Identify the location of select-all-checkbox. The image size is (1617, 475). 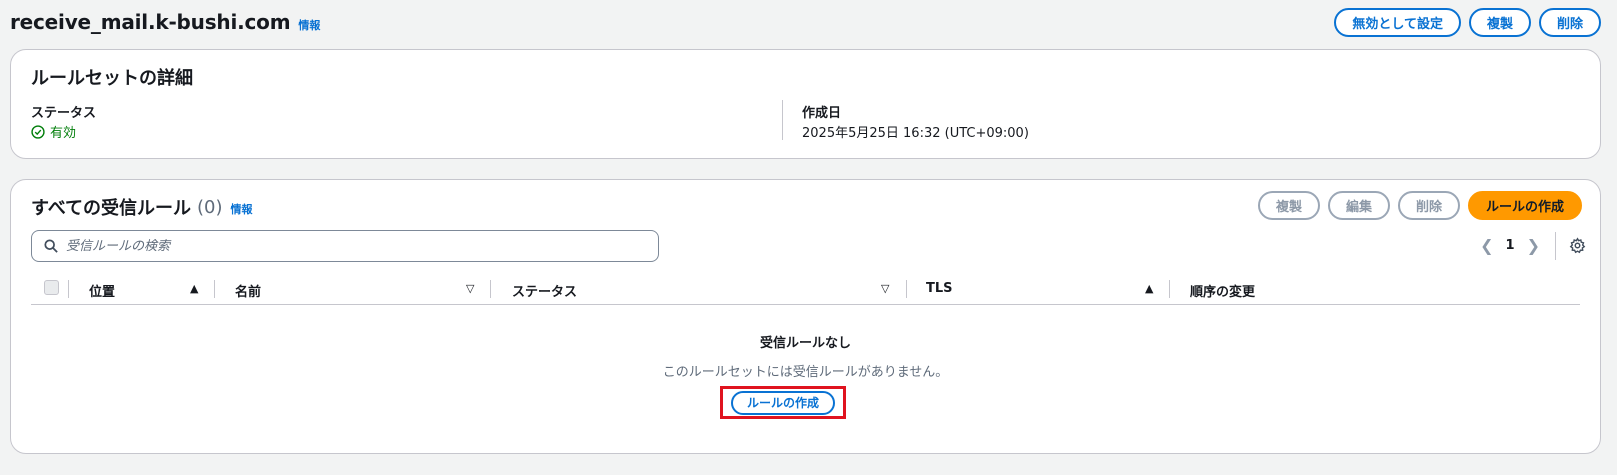
(51, 287).